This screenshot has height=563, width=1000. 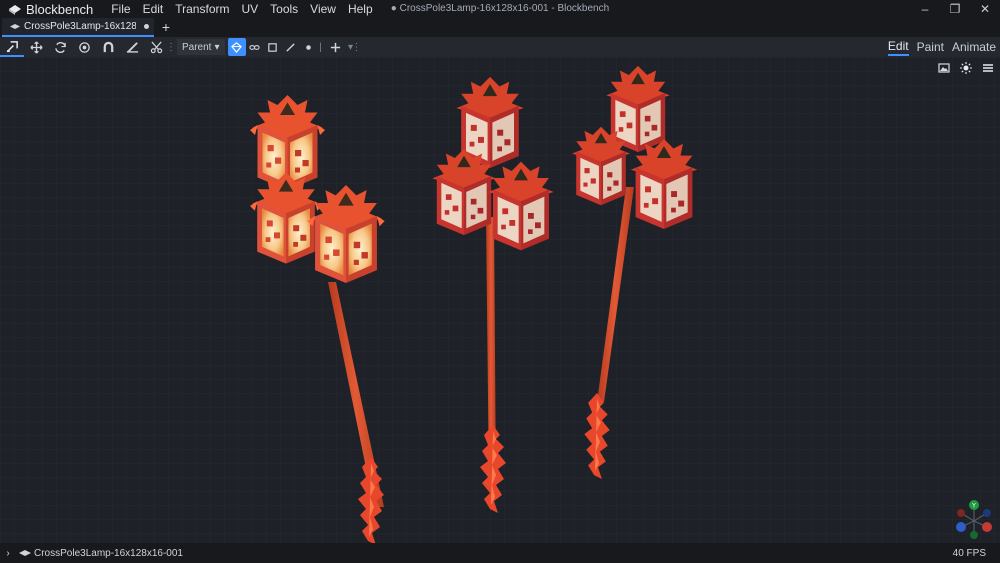 I want to click on viewport-menu-button, so click(x=988, y=68).